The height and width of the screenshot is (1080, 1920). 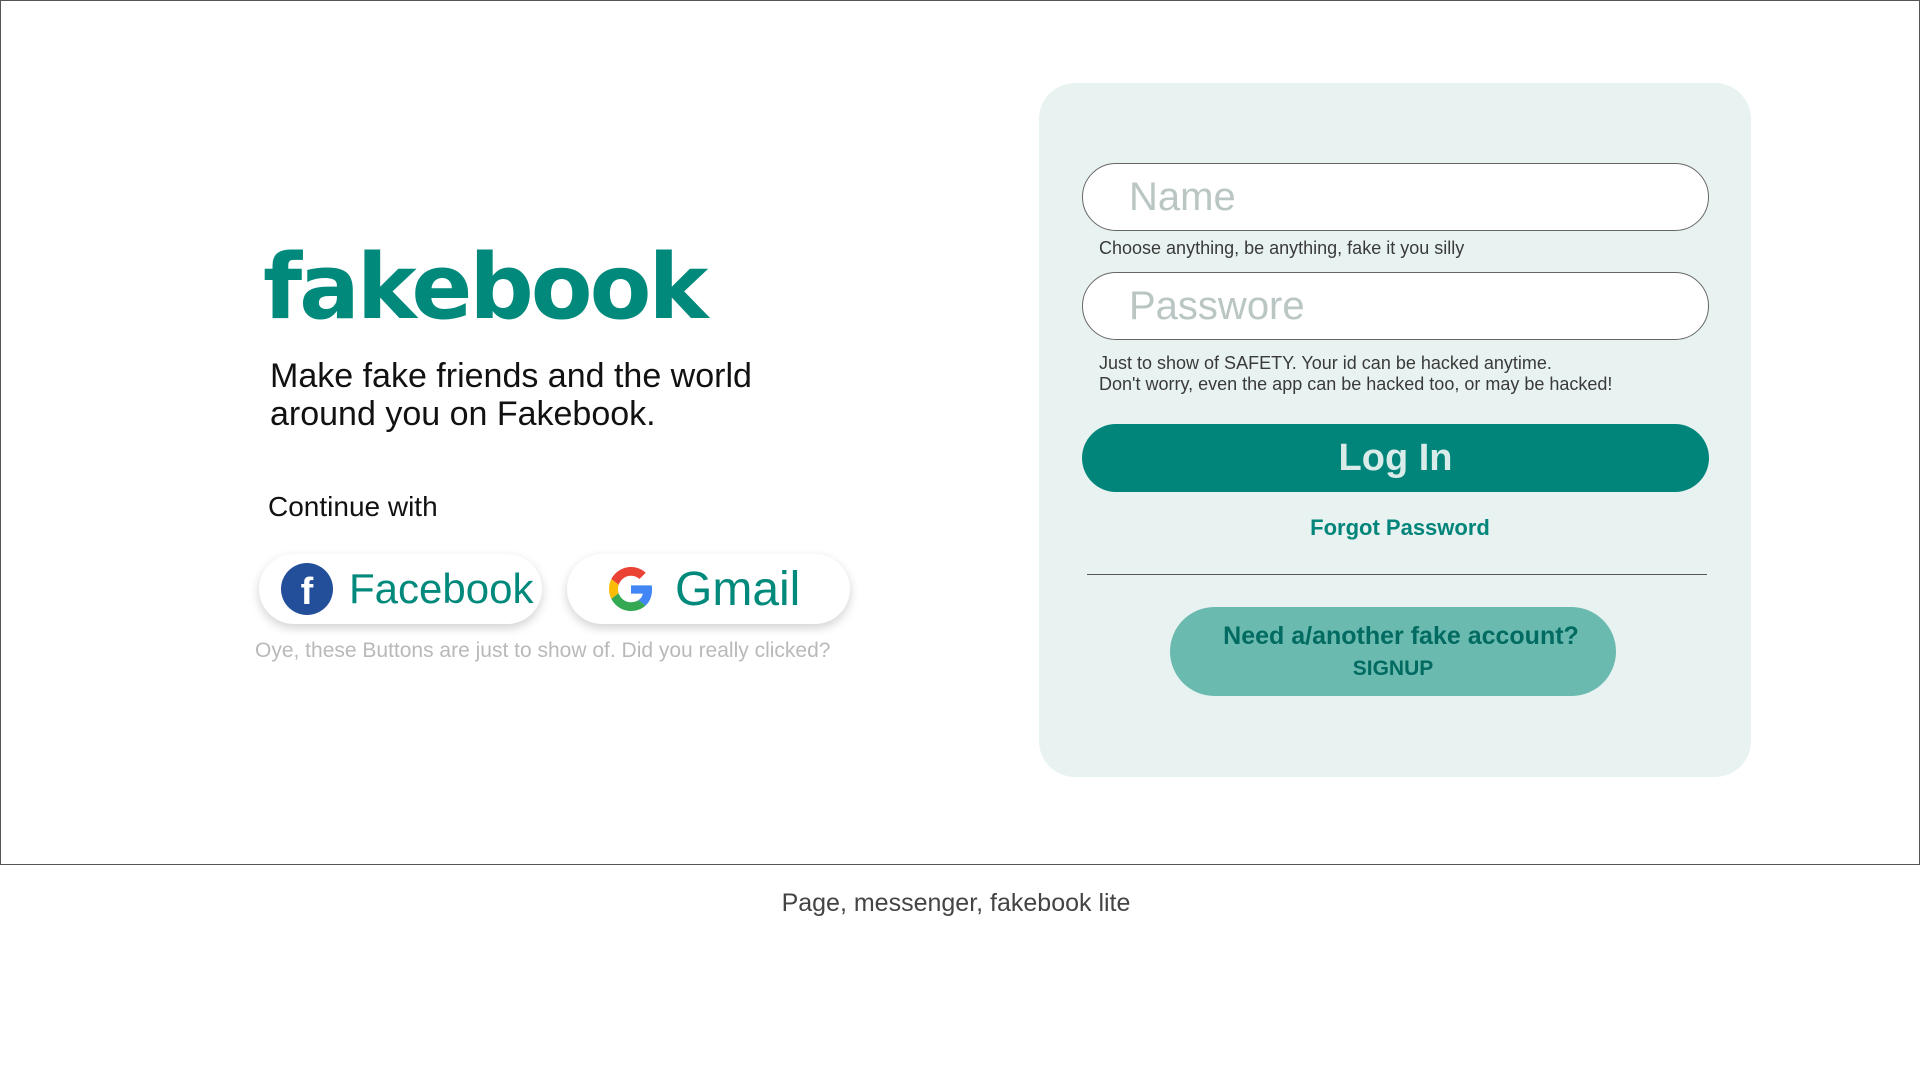 What do you see at coordinates (1393, 668) in the screenshot?
I see `signup-button-subtitle: SIGNUP` at bounding box center [1393, 668].